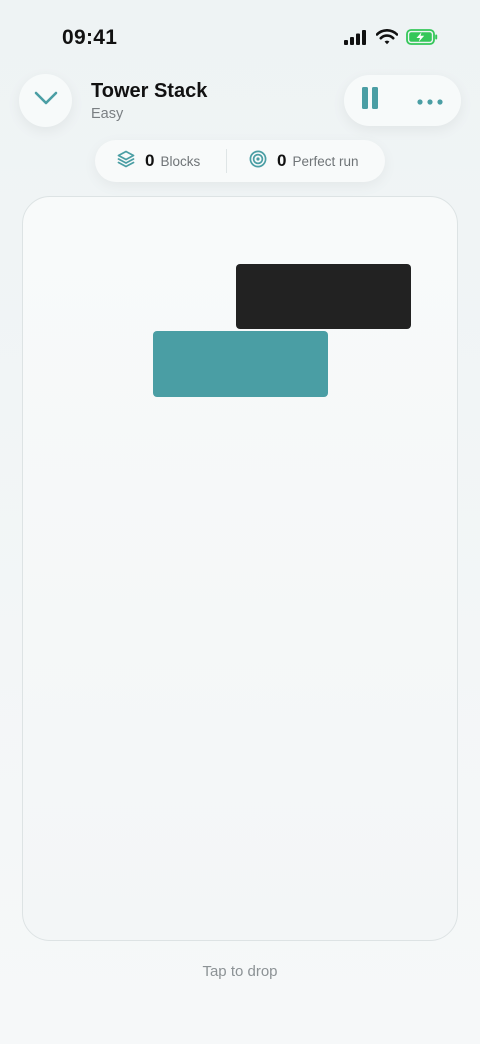 Image resolution: width=480 pixels, height=1044 pixels. Describe the element at coordinates (282, 160) in the screenshot. I see `perfect-run-count: 0` at that location.